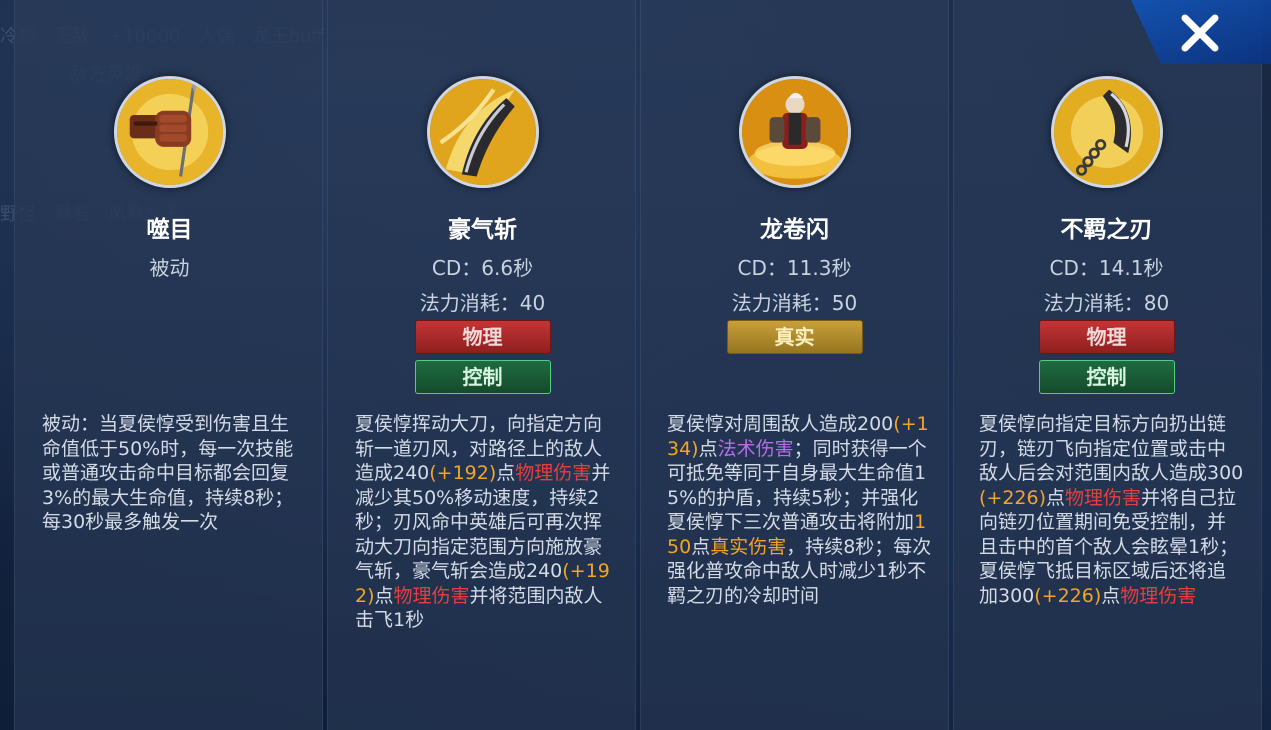  What do you see at coordinates (780, 424) in the screenshot?
I see `description-text: 夏侯惇对周围敌人造成200` at bounding box center [780, 424].